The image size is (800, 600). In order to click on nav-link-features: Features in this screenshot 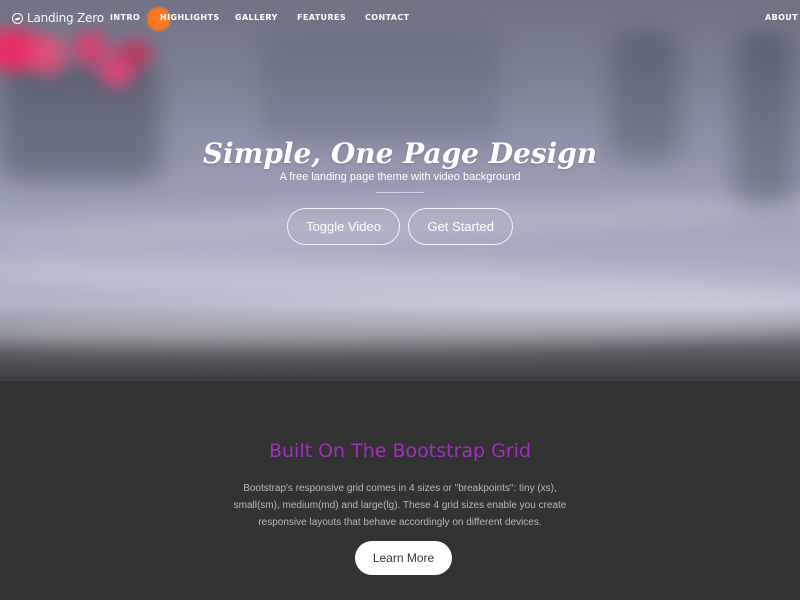, I will do `click(321, 17)`.